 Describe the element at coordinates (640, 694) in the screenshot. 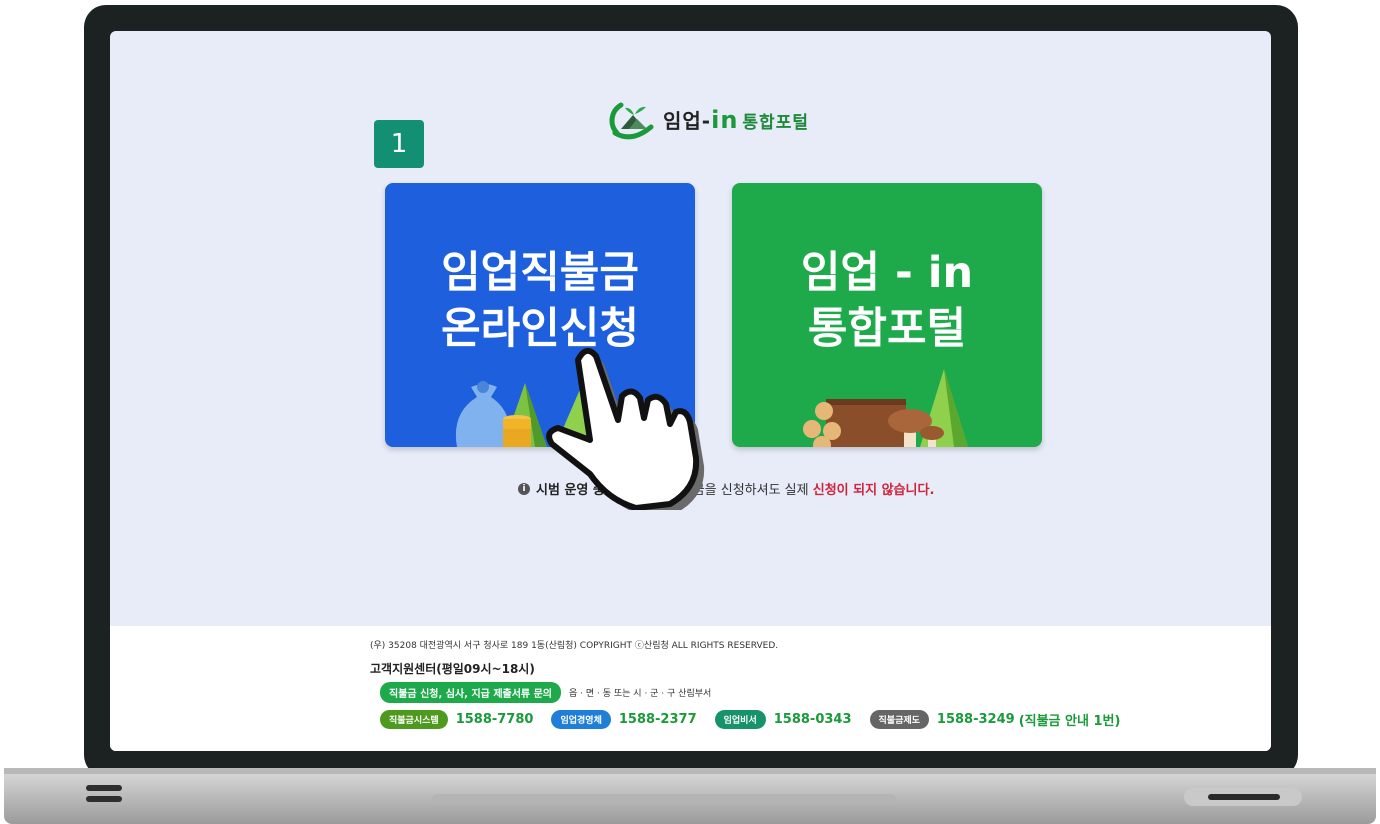

I see `inquiry-text: 읍 · 면 · 동 또는 시 · 군 · 구 산림부서` at that location.